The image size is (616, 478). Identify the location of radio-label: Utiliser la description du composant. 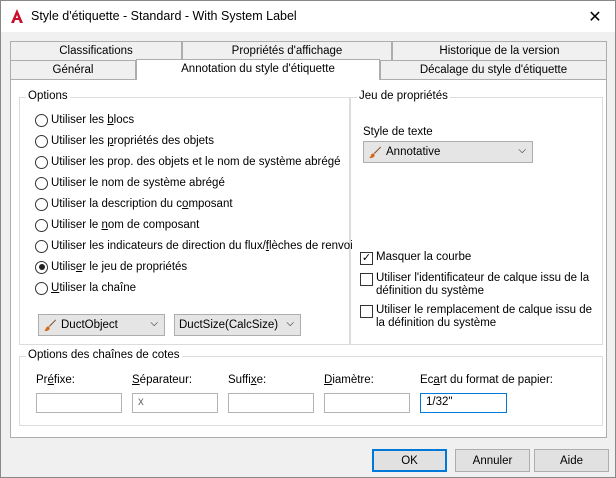
(142, 204).